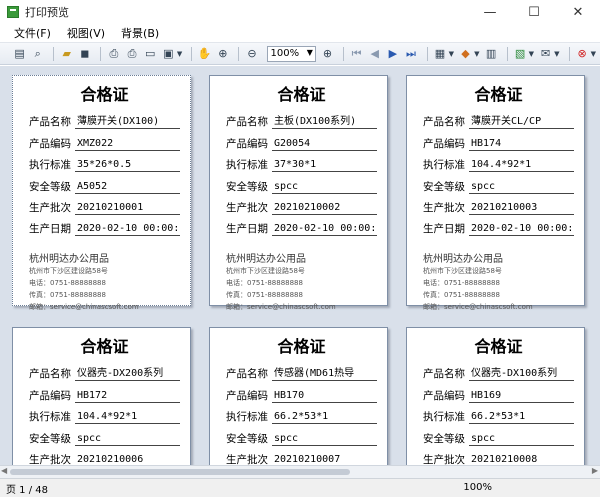 The height and width of the screenshot is (497, 600). I want to click on find-icon: ⌕, so click(37, 54).